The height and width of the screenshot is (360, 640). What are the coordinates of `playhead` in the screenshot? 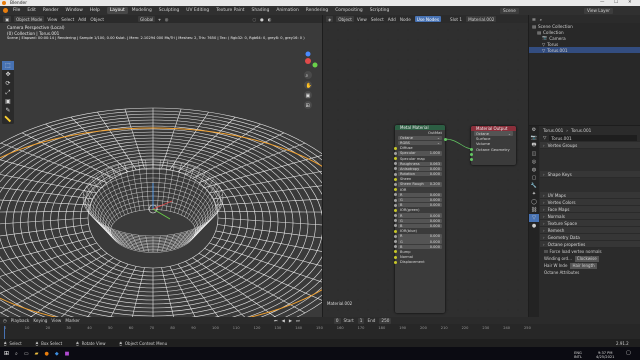 It's located at (4, 332).